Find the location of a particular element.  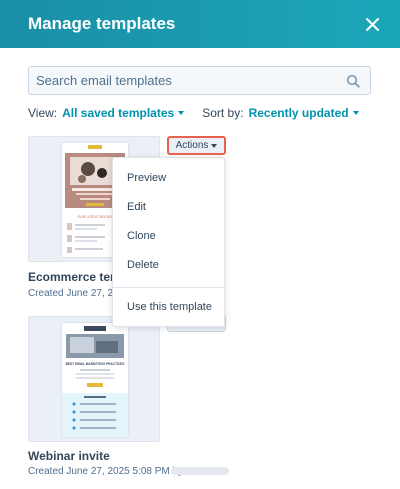

sort-label: Sort by: is located at coordinates (223, 113).